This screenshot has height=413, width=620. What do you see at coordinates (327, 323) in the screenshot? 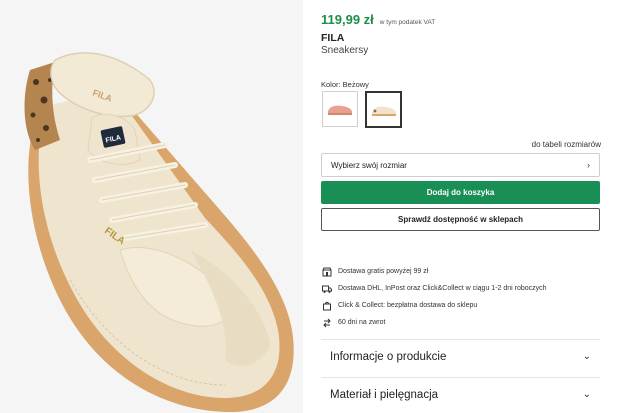
I see `return-icon` at bounding box center [327, 323].